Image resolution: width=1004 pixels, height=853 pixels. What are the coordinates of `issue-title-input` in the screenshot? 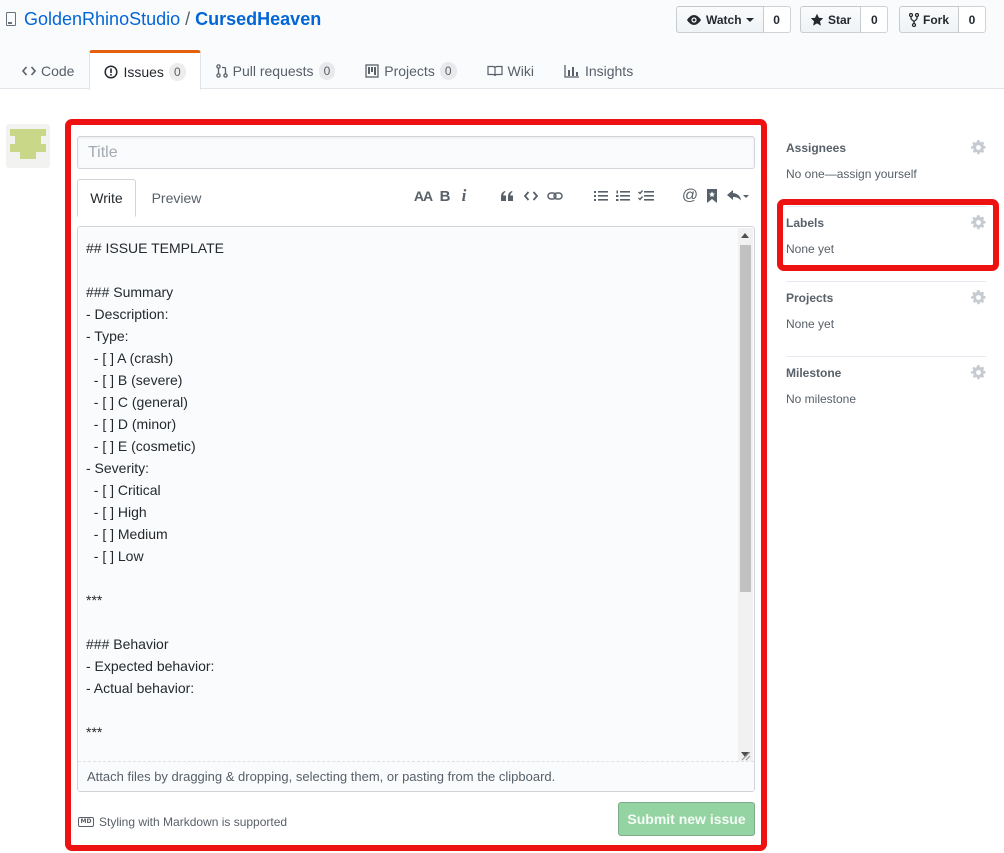 It's located at (416, 152).